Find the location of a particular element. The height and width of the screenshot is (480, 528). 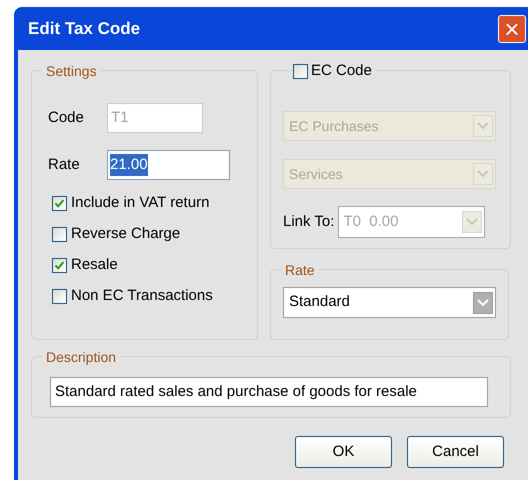

checkbox-label: Reverse Charge is located at coordinates (125, 234).